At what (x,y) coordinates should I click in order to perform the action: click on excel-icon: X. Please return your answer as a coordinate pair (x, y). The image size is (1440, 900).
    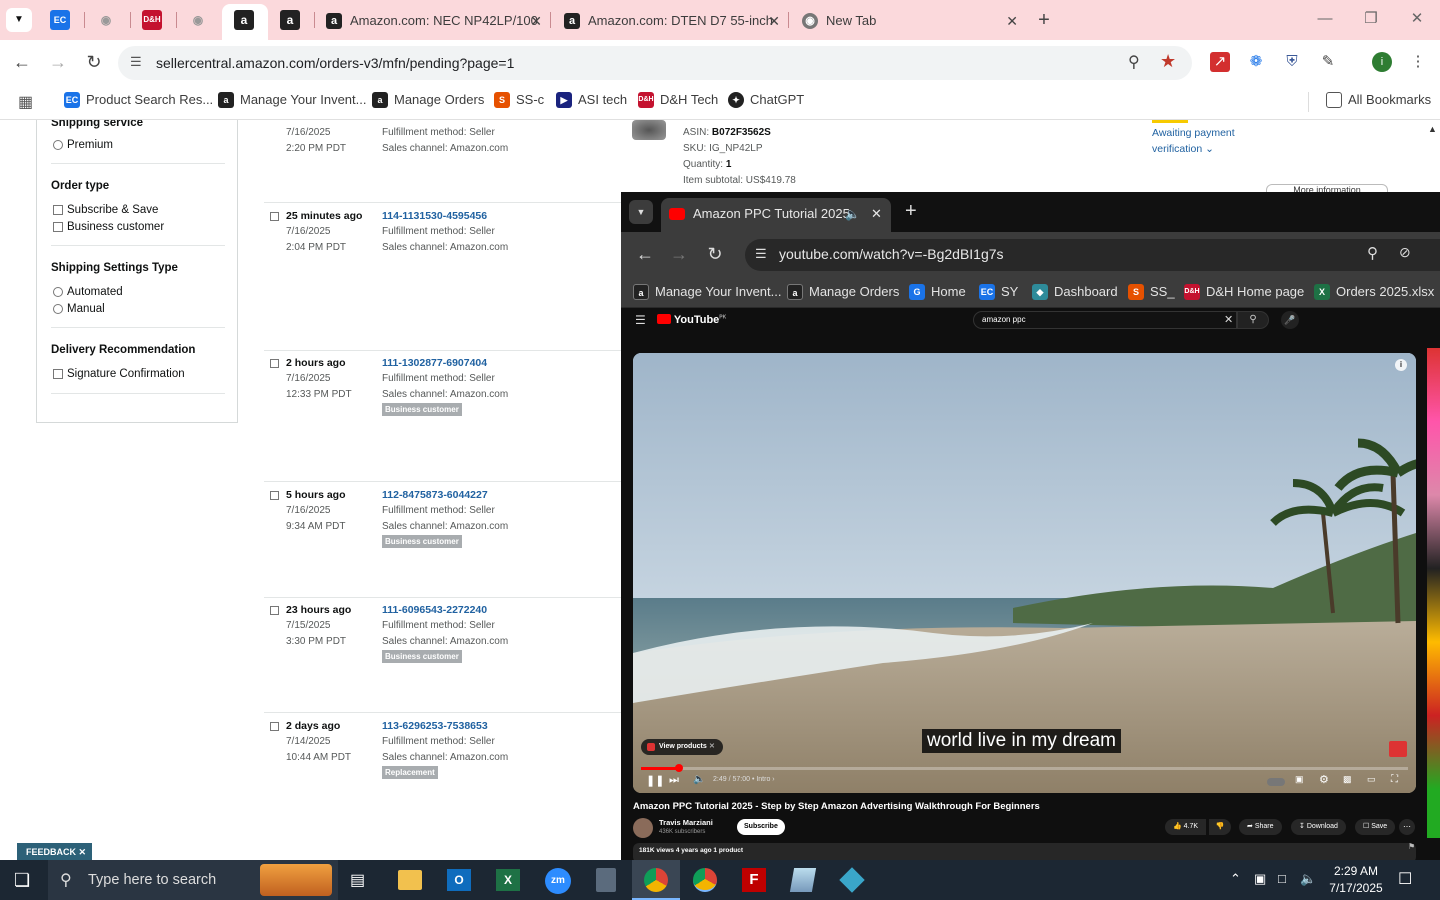
    Looking at the image, I should click on (508, 880).